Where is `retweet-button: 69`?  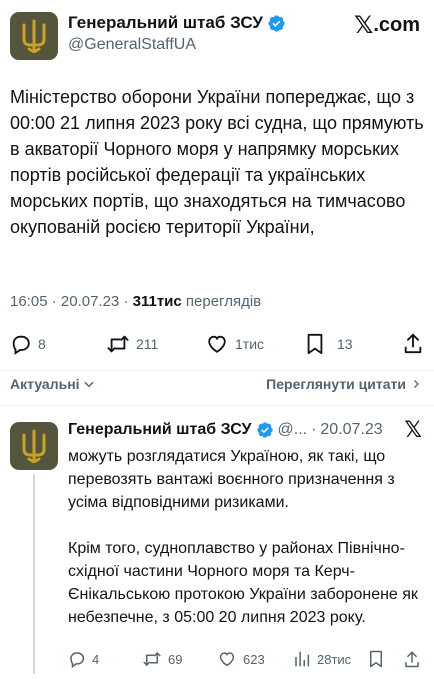 retweet-button: 69 is located at coordinates (162, 659).